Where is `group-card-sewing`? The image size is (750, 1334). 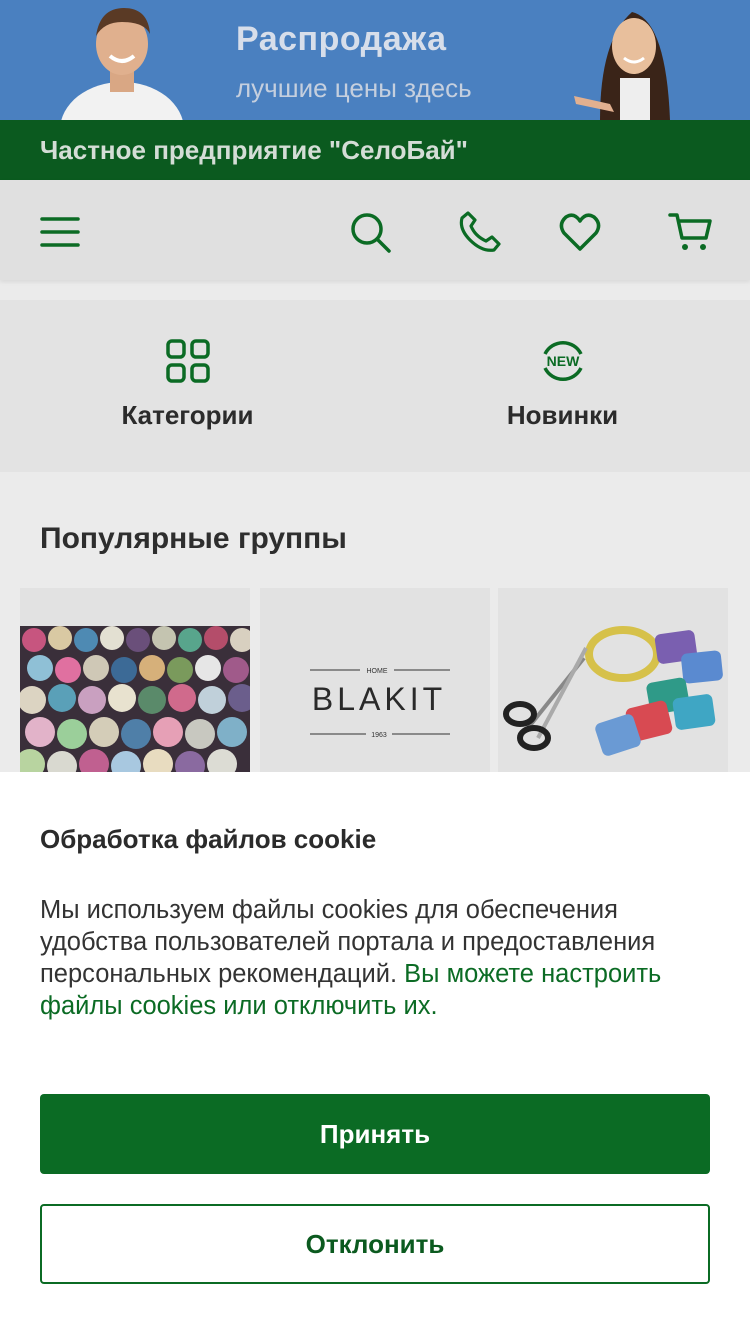
group-card-sewing is located at coordinates (613, 680).